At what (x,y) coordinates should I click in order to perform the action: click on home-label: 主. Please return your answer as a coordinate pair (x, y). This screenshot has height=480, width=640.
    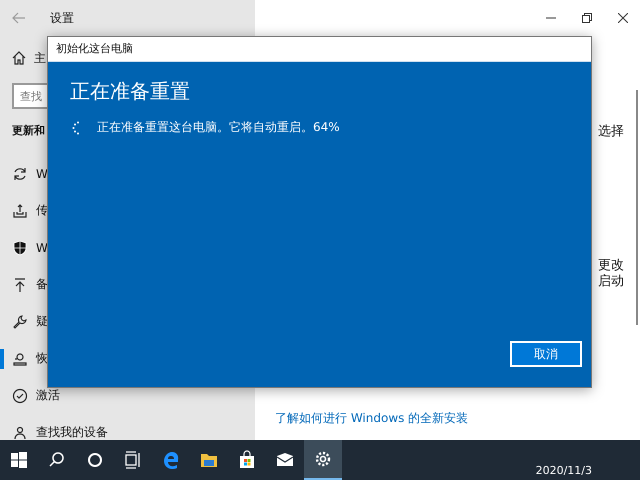
    Looking at the image, I should click on (40, 58).